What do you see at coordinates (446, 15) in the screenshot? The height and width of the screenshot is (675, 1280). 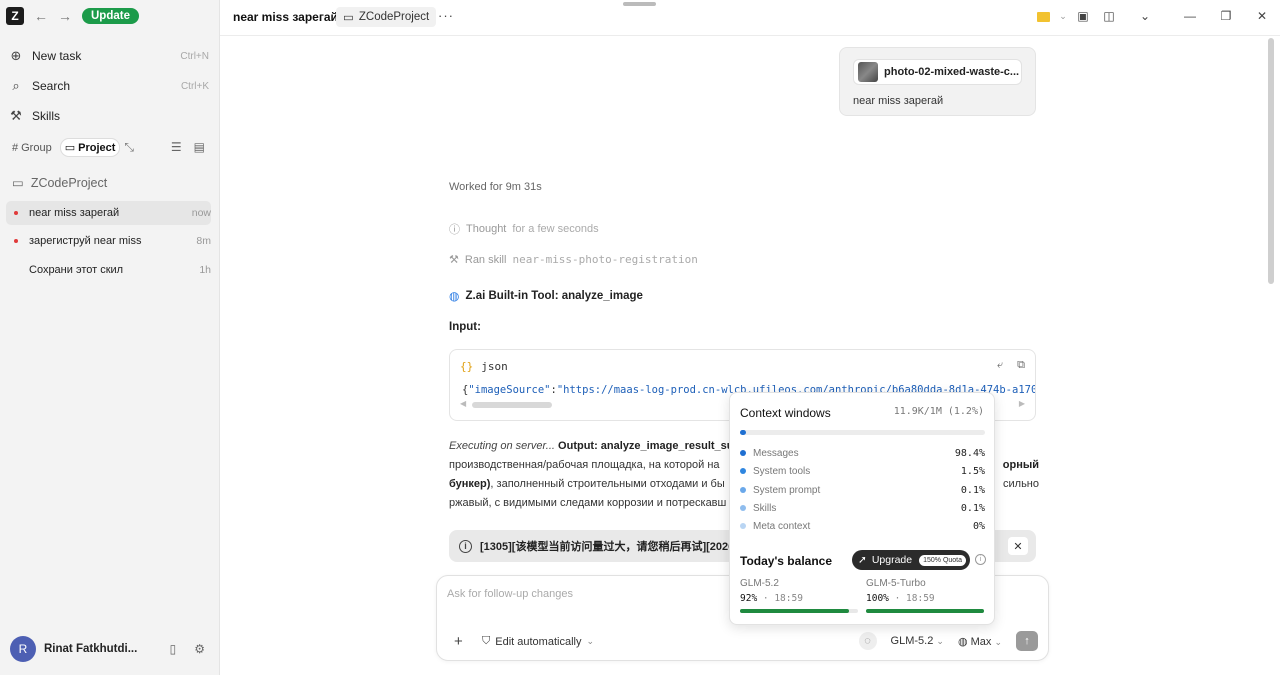 I see `more-icon: ···` at bounding box center [446, 15].